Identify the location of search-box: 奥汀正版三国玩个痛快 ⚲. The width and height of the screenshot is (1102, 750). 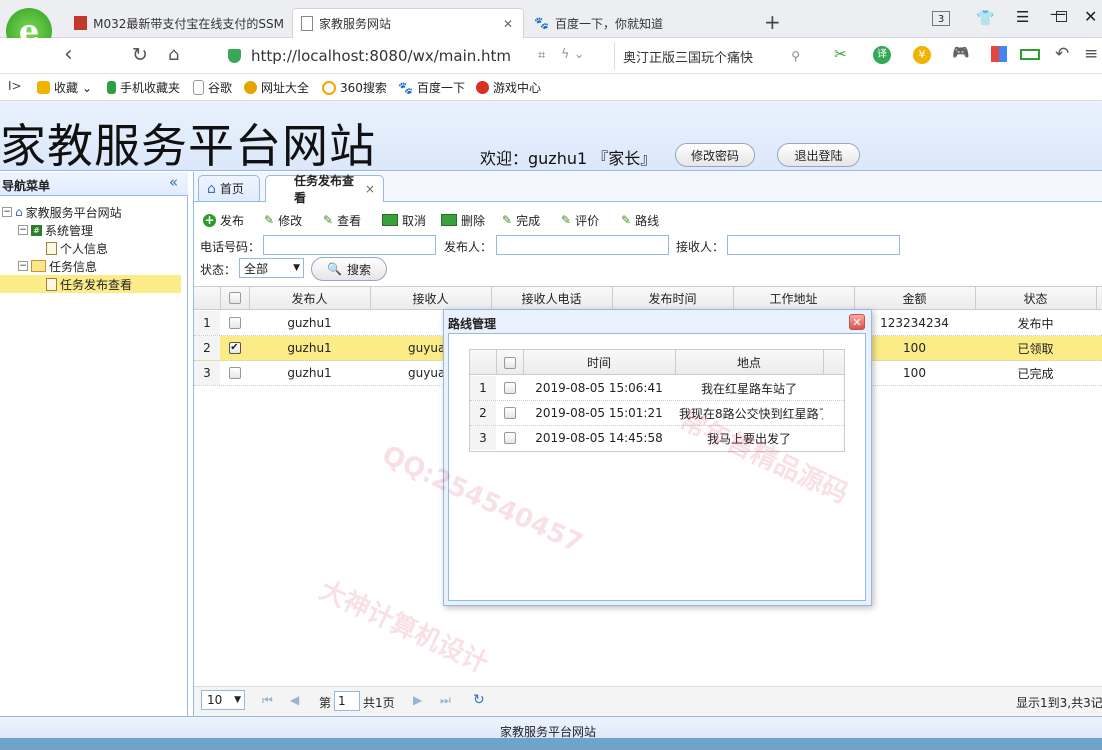
(711, 56).